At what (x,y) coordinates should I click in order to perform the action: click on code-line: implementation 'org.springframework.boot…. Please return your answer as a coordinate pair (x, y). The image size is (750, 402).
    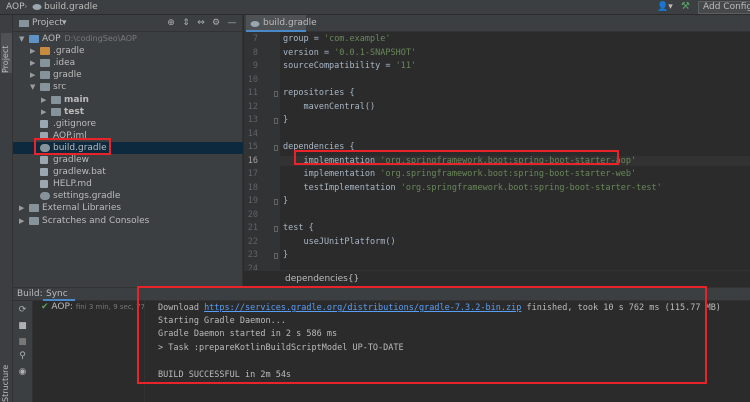
    Looking at the image, I should click on (459, 174).